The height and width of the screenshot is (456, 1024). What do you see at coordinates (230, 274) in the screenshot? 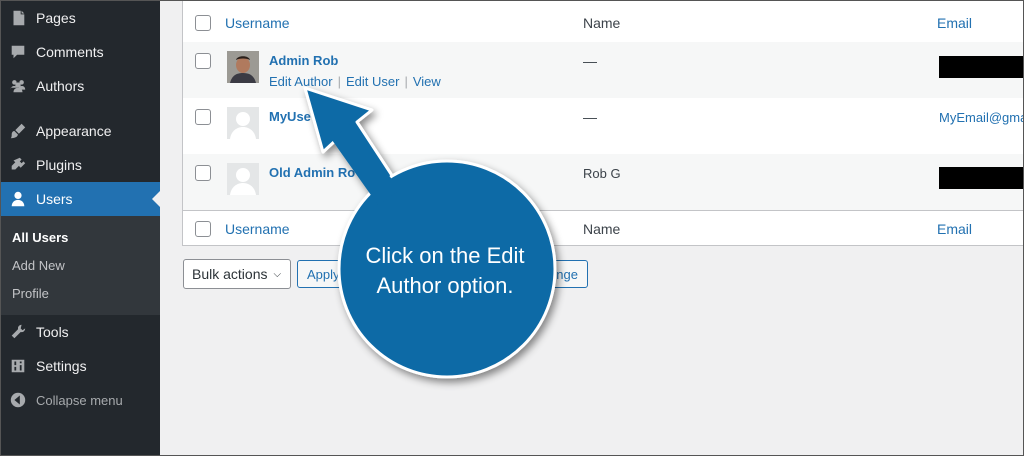
I see `bulk-actions-label: Bulk actions` at bounding box center [230, 274].